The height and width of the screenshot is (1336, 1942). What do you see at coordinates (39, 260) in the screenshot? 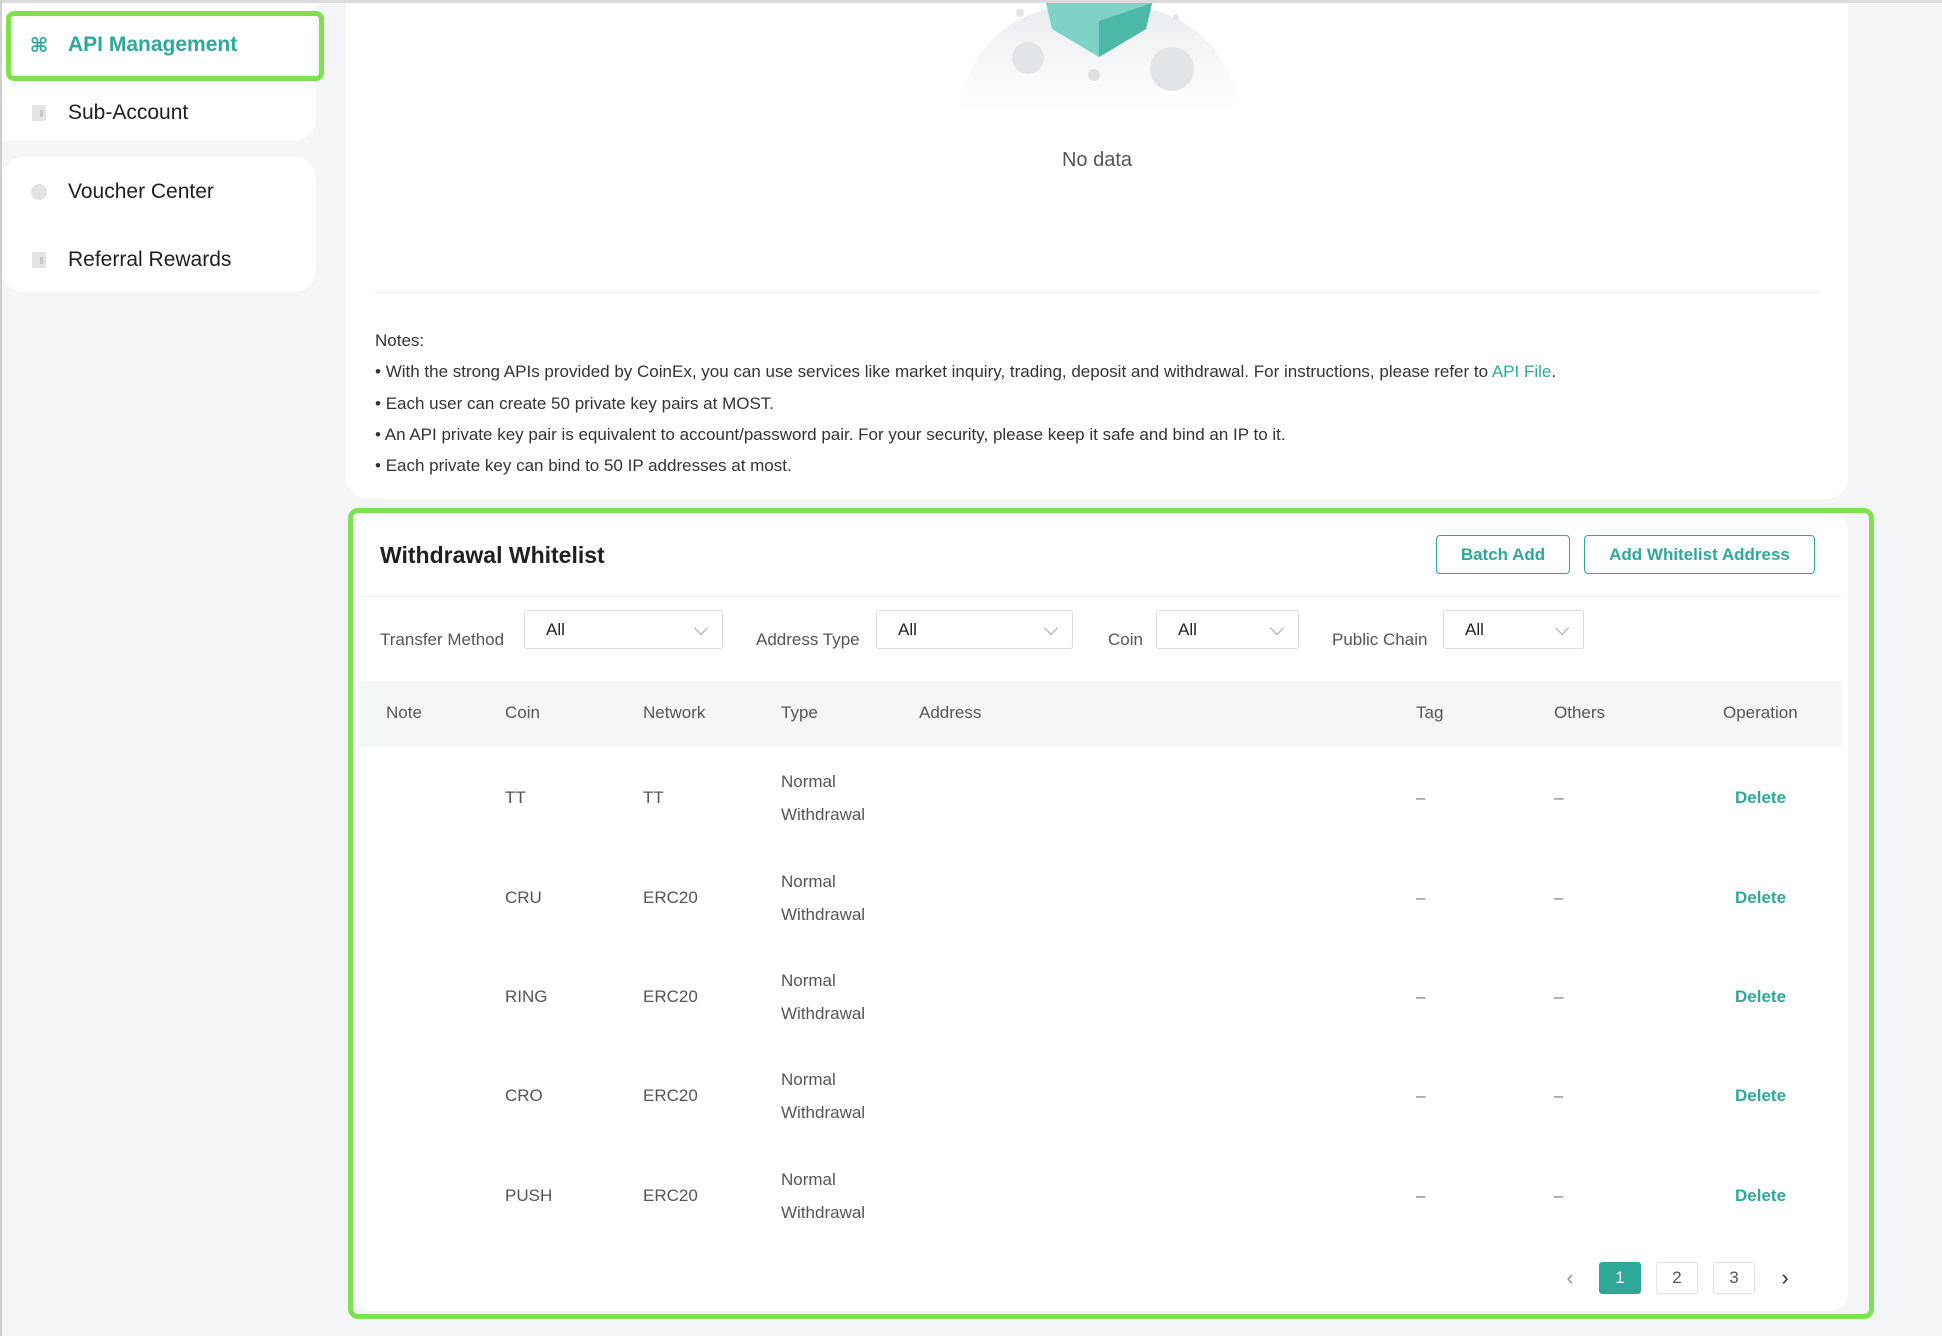
I see `referral-icon` at bounding box center [39, 260].